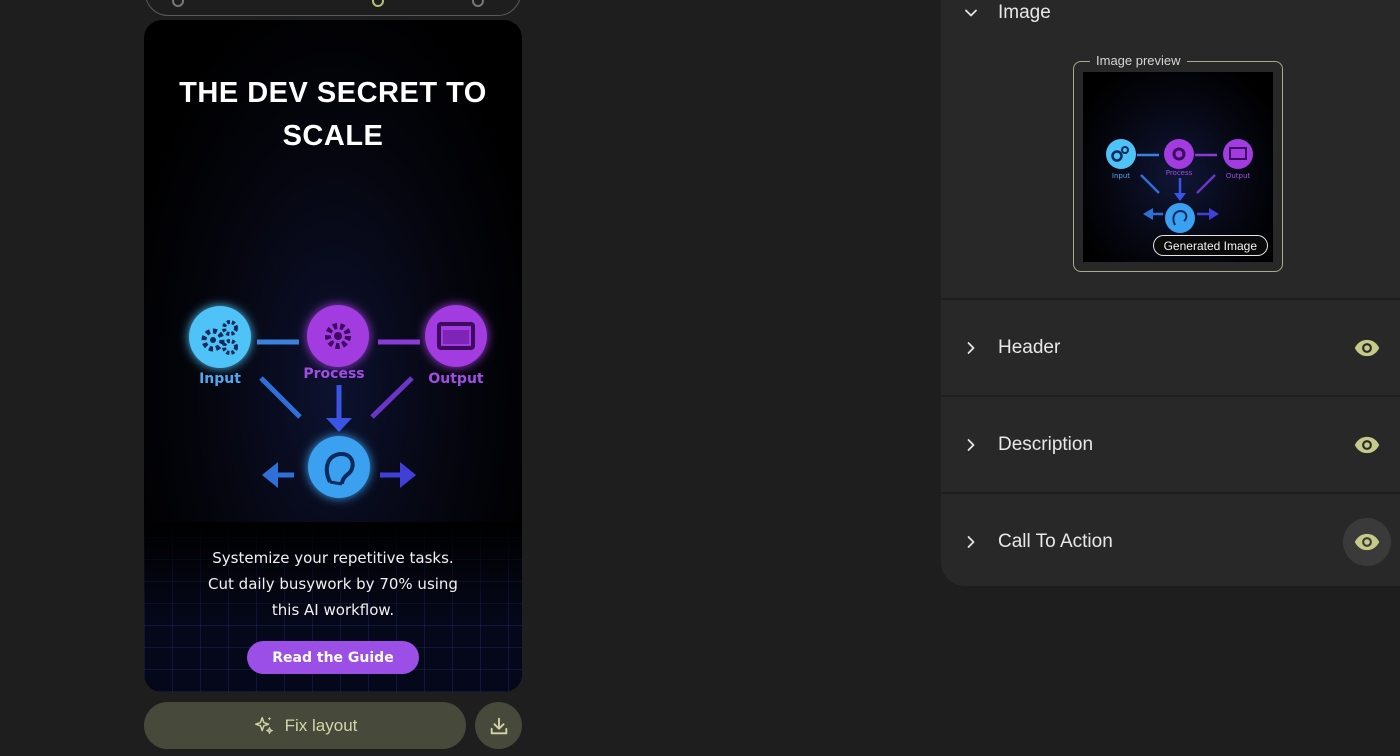 This screenshot has width=1400, height=756. I want to click on header-visibility-toggle, so click(1367, 348).